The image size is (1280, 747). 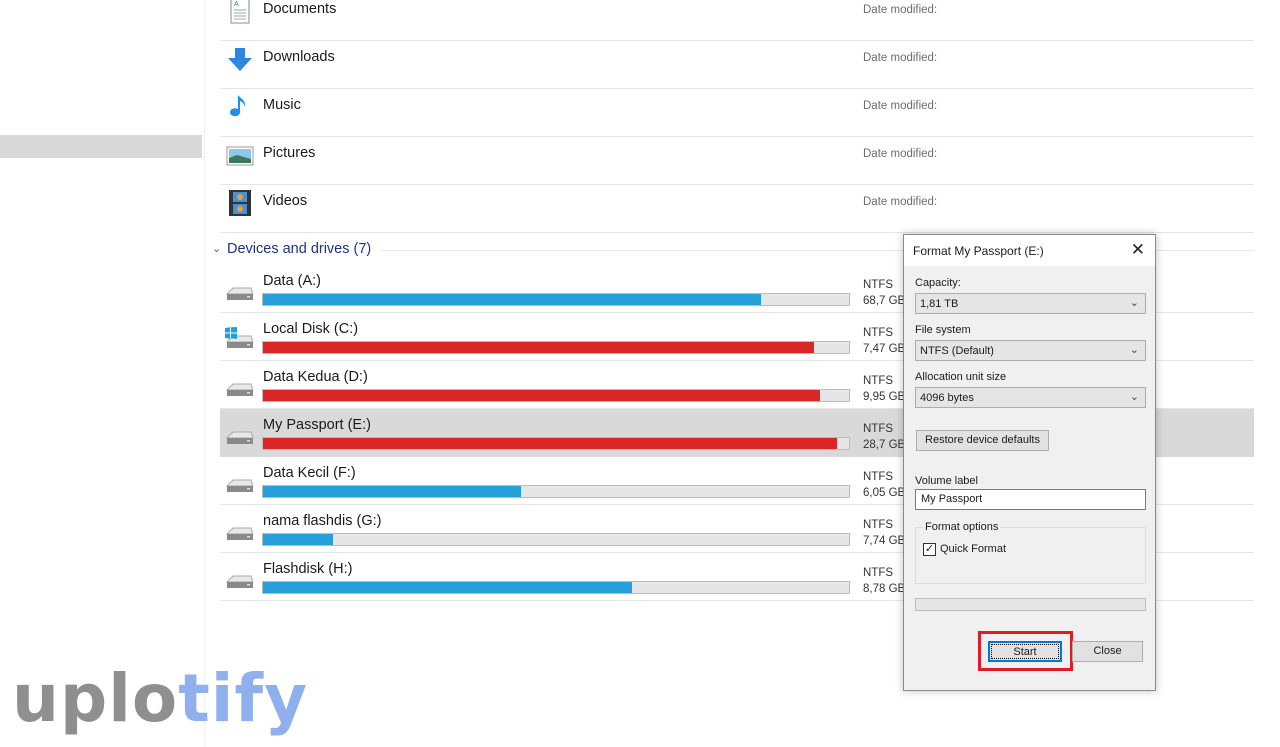 What do you see at coordinates (236, 4) in the screenshot?
I see `svg-text: A` at bounding box center [236, 4].